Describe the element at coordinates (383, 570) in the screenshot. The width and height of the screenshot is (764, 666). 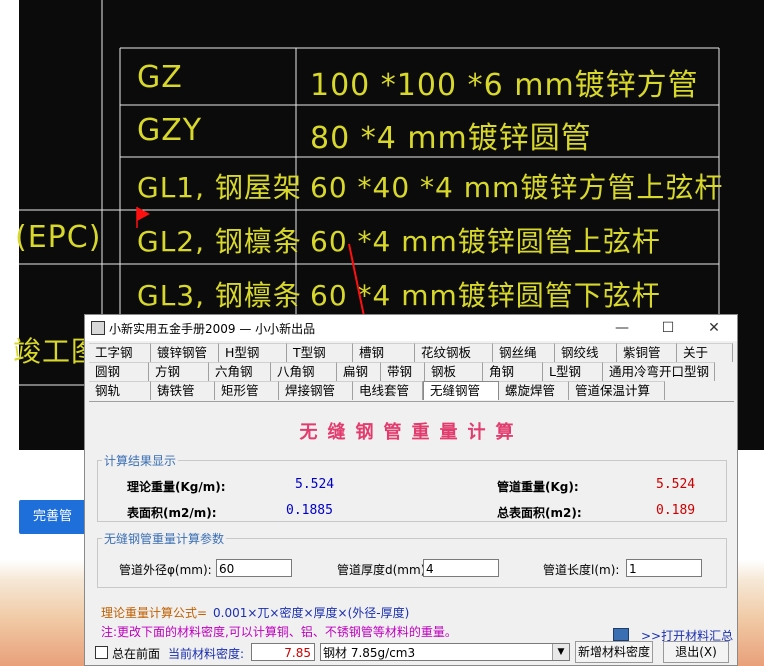
I see `thickness-label: 管道厚度d(mm):` at that location.